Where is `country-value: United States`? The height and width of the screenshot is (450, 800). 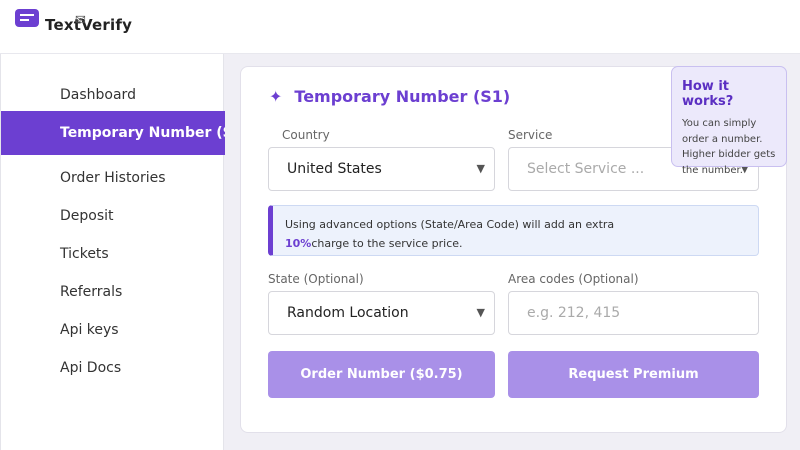
country-value: United States is located at coordinates (334, 169).